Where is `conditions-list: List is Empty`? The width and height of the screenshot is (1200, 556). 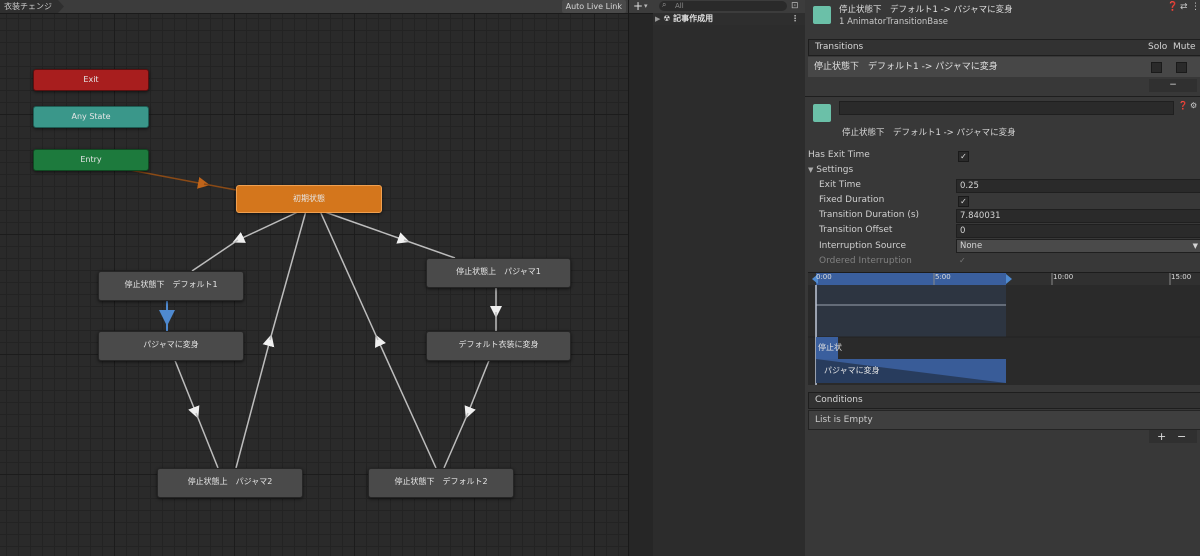 conditions-list: List is Empty is located at coordinates (1004, 420).